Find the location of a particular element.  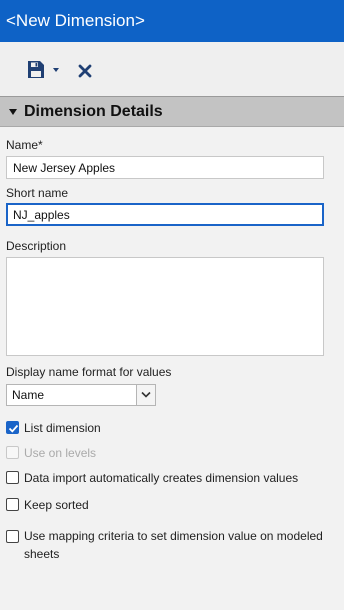

close-icon is located at coordinates (85, 71).